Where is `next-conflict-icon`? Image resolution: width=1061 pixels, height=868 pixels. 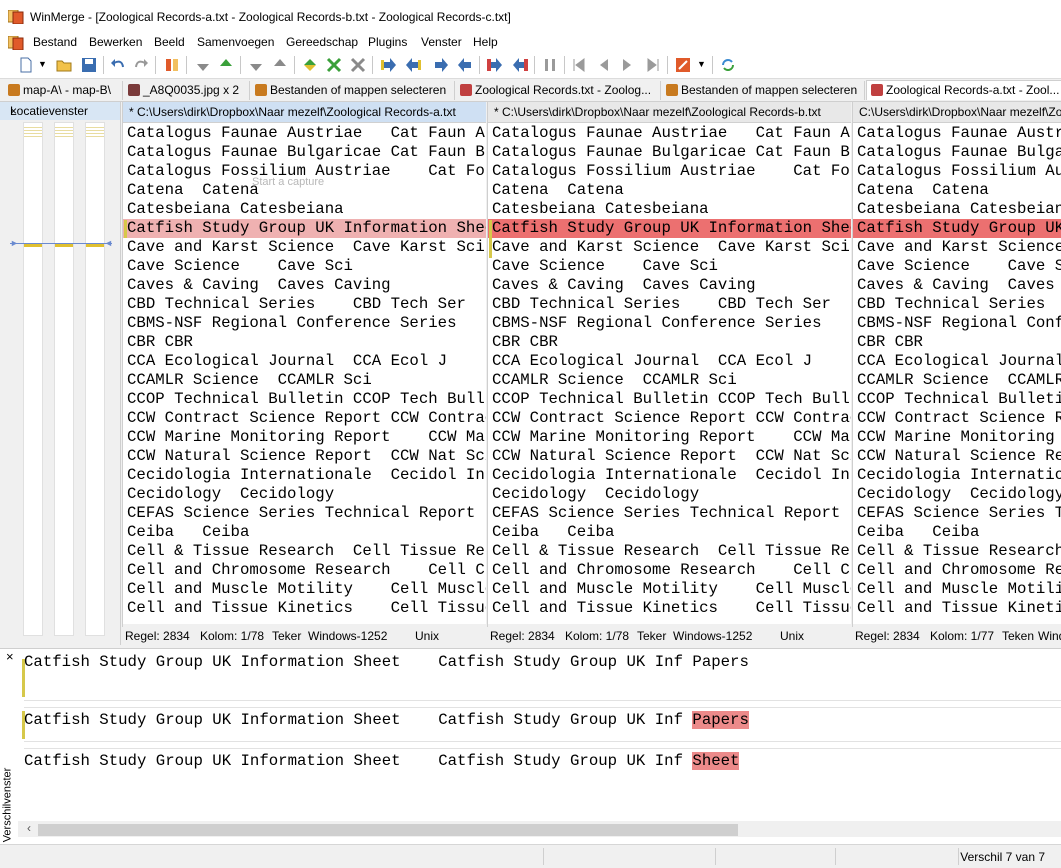
next-conflict-icon is located at coordinates (358, 65).